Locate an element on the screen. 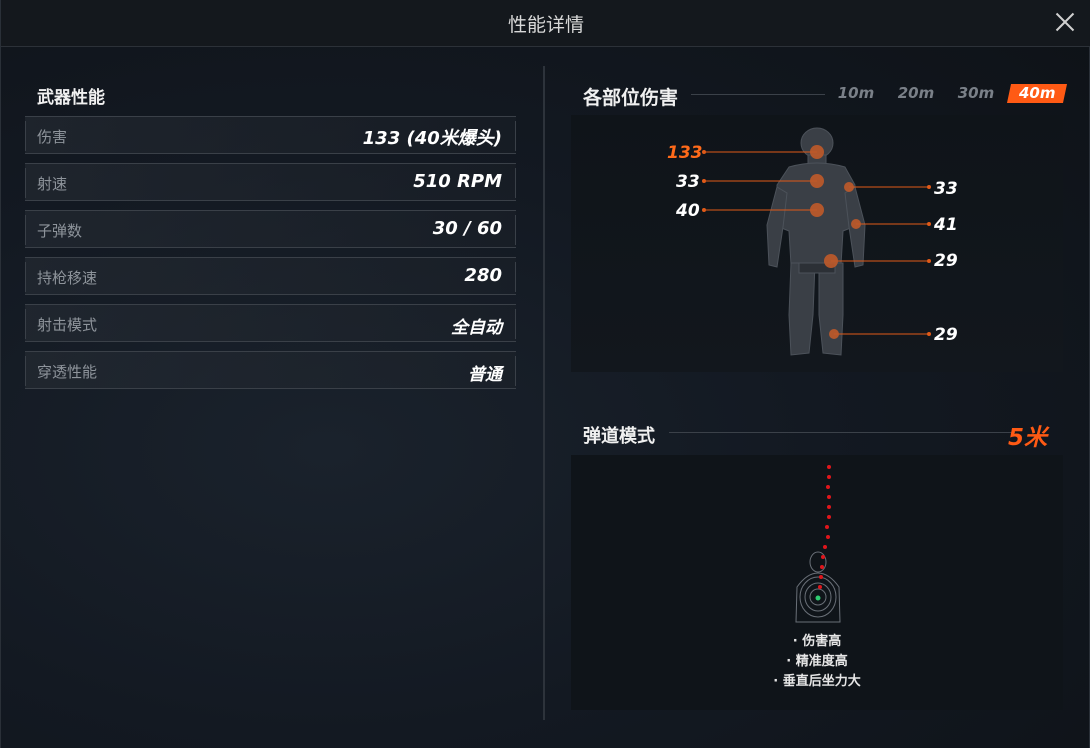  stat-value: 普通 is located at coordinates (485, 375).